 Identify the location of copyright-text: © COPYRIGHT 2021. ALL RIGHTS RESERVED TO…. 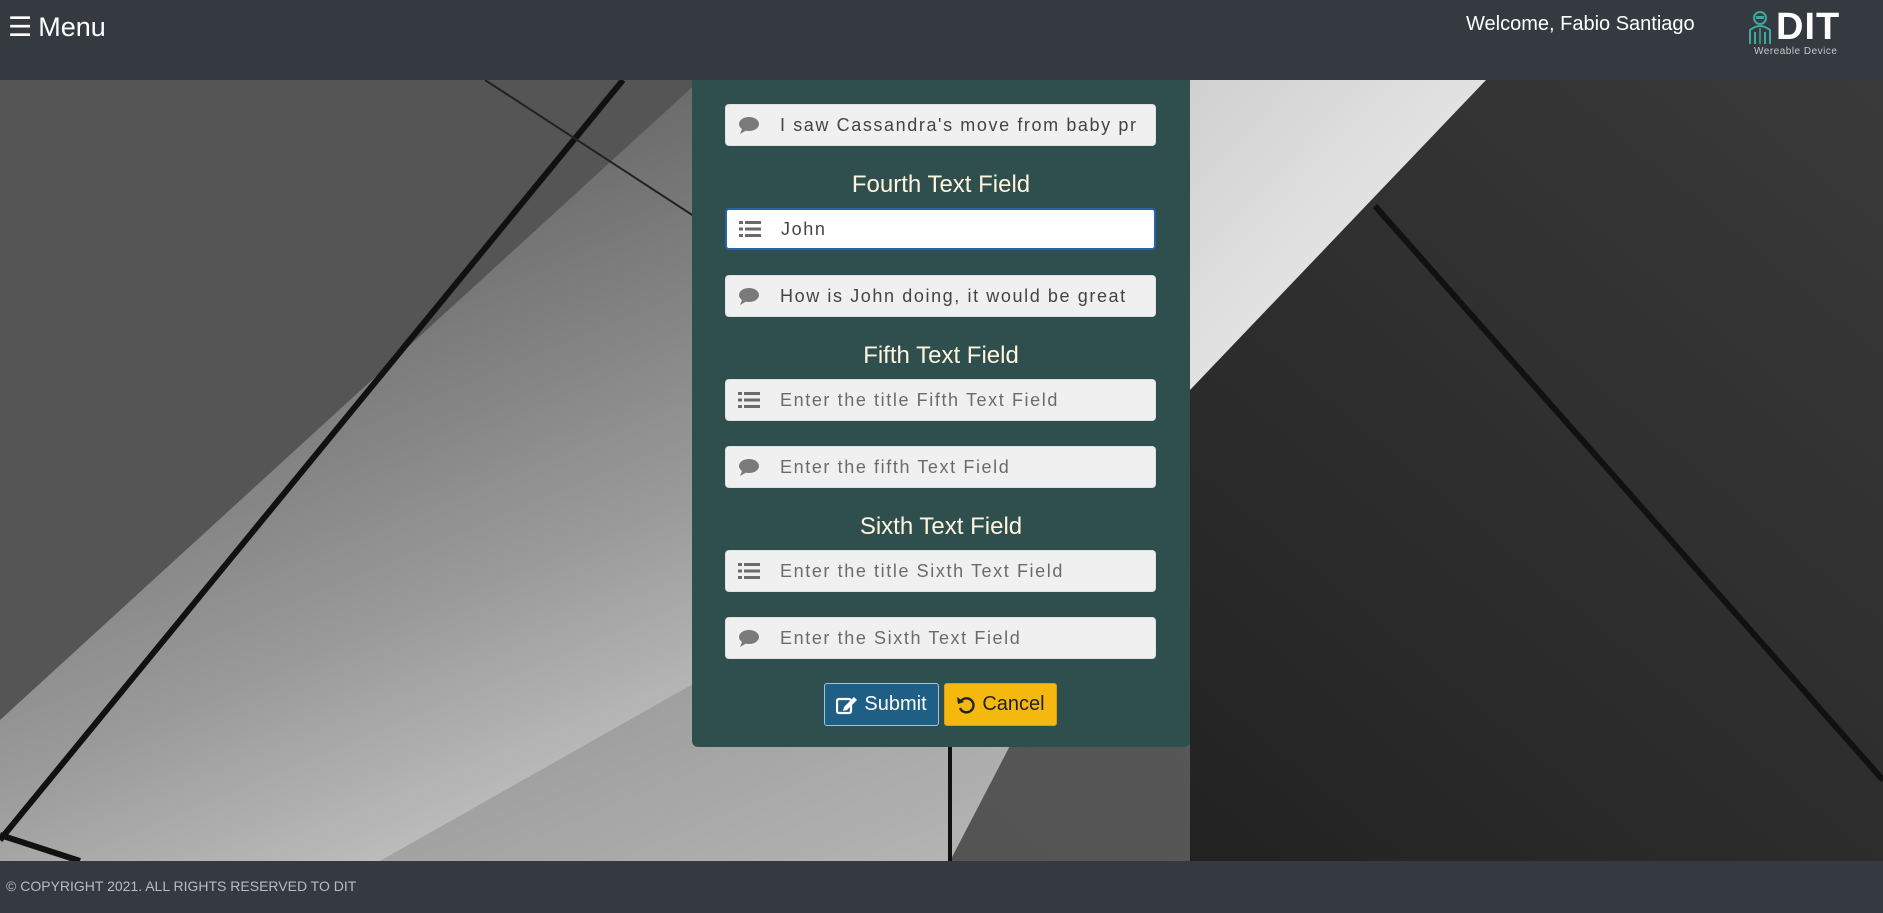
(181, 886).